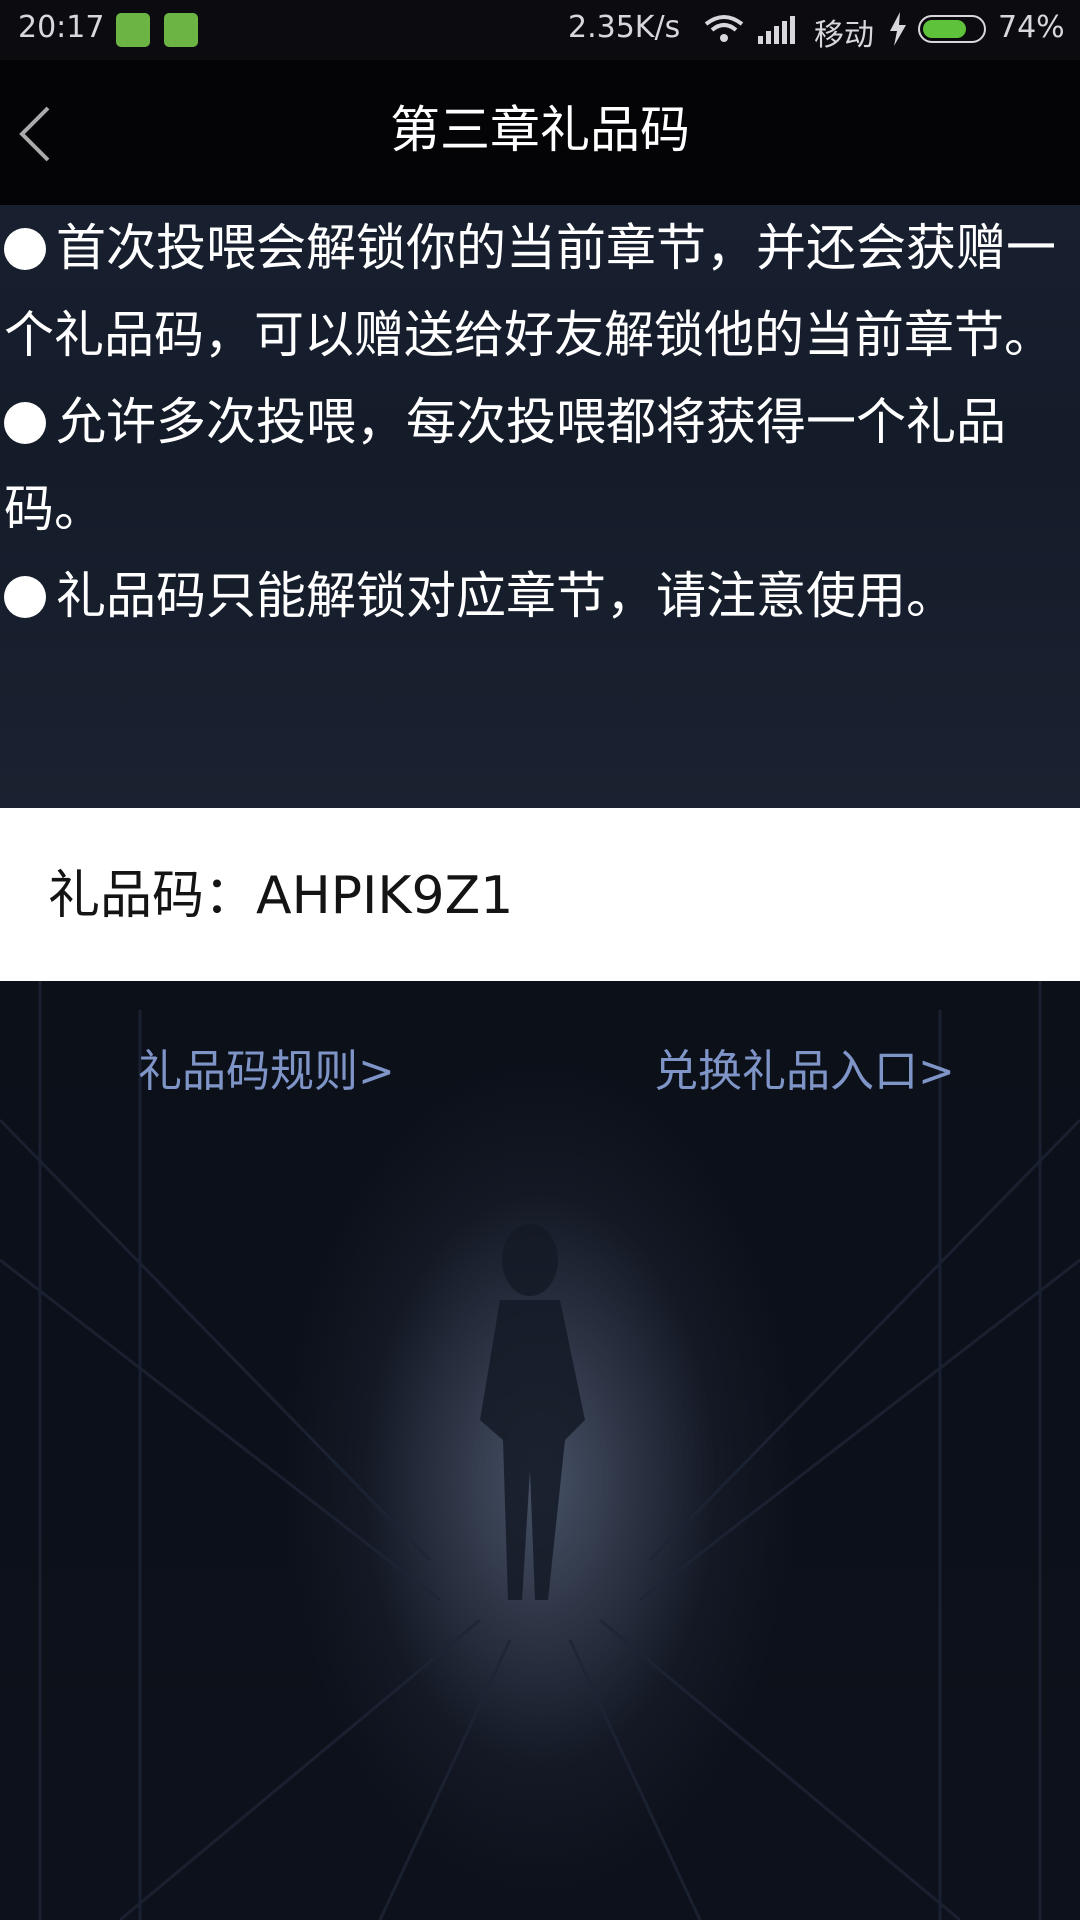  I want to click on wifi-icon, so click(724, 28).